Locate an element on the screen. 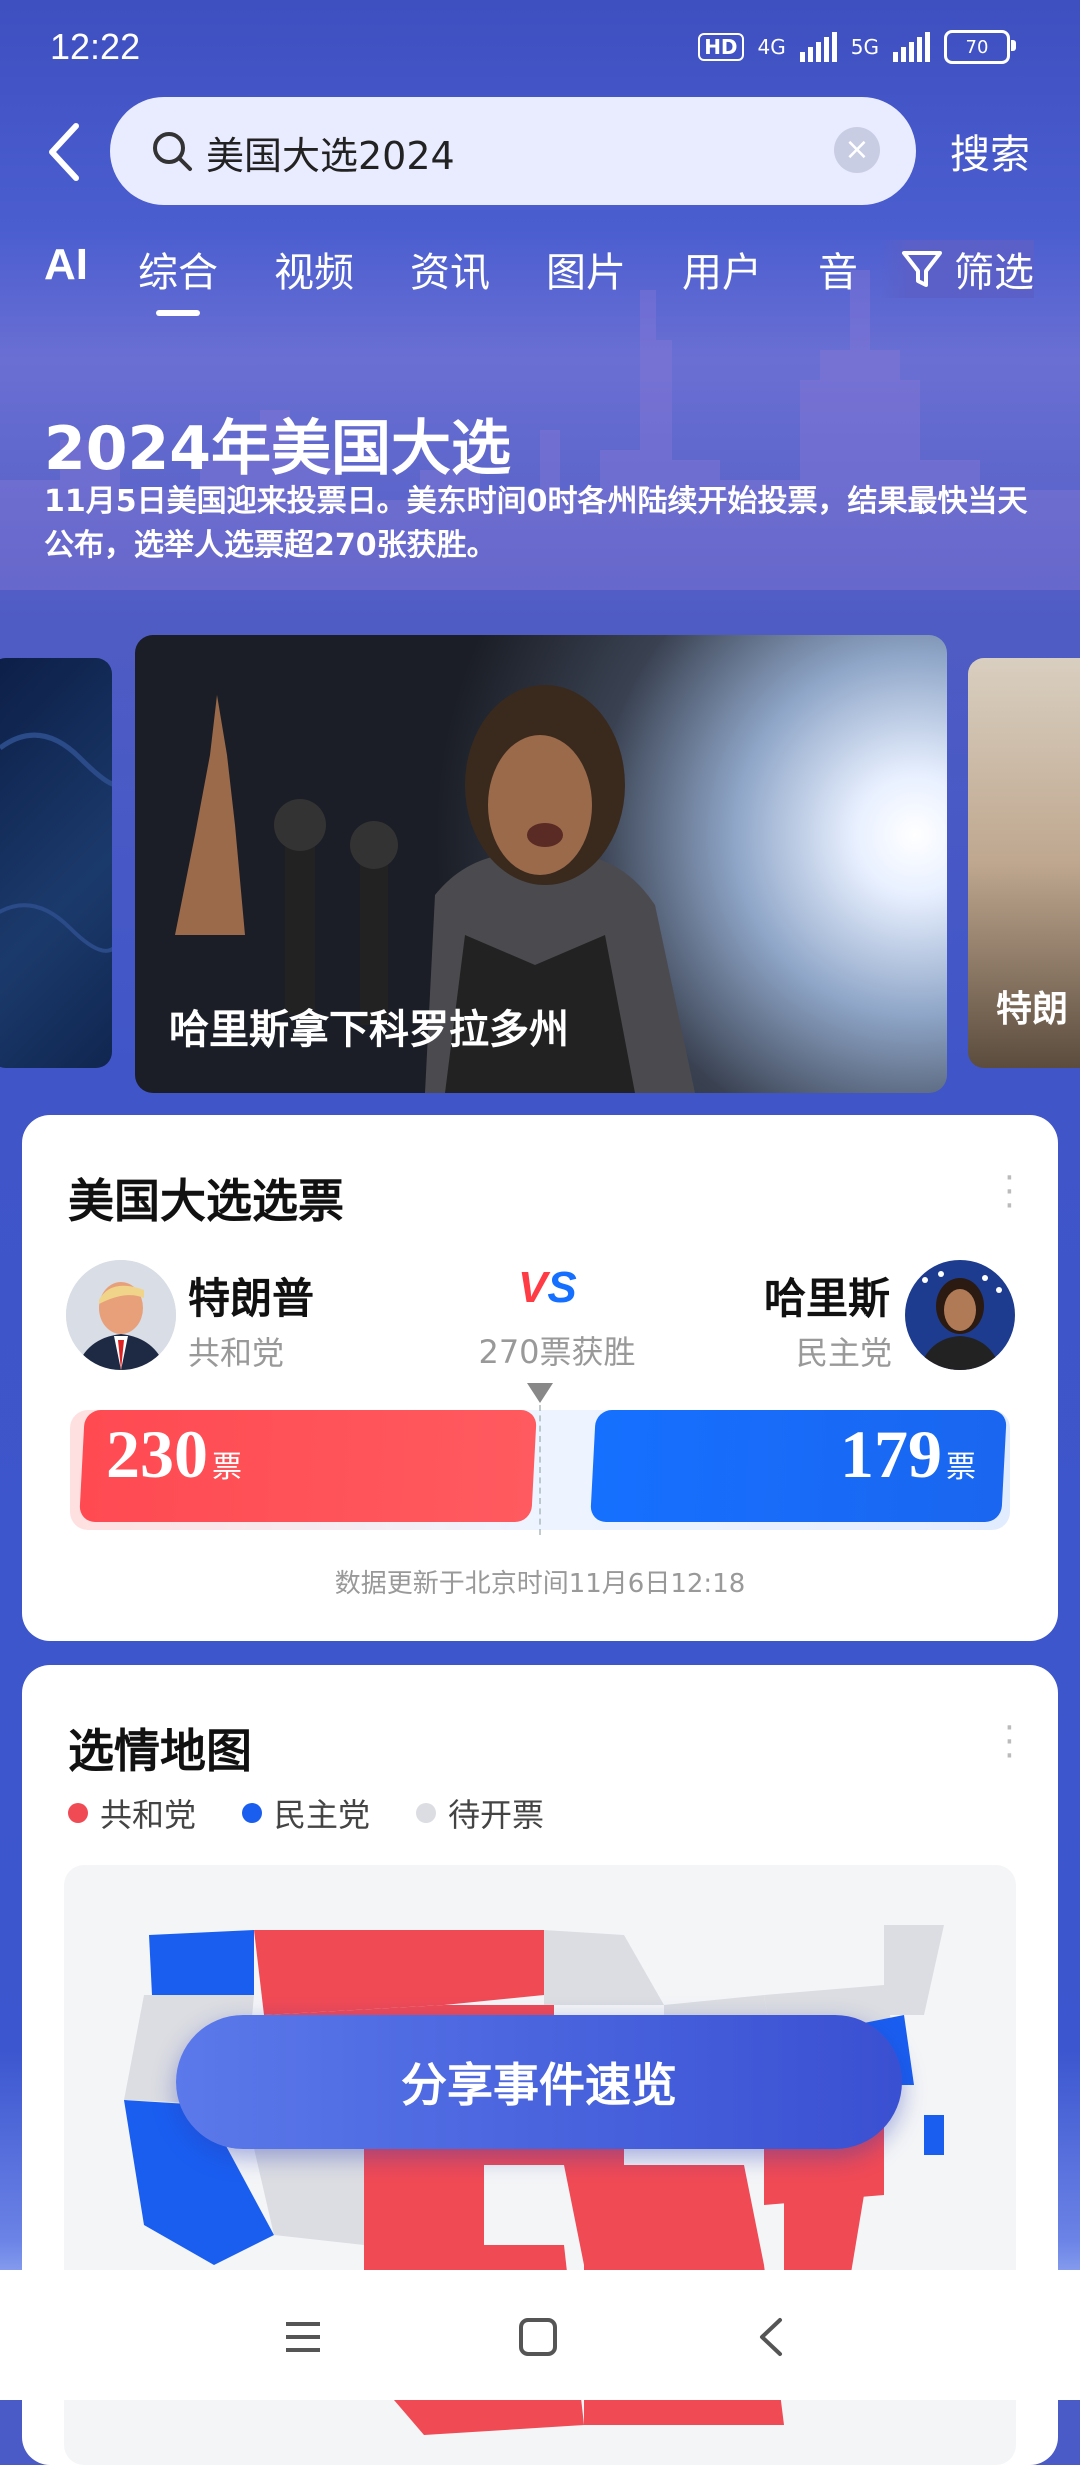 Image resolution: width=1080 pixels, height=2465 pixels. vs-label: VS is located at coordinates (547, 1287).